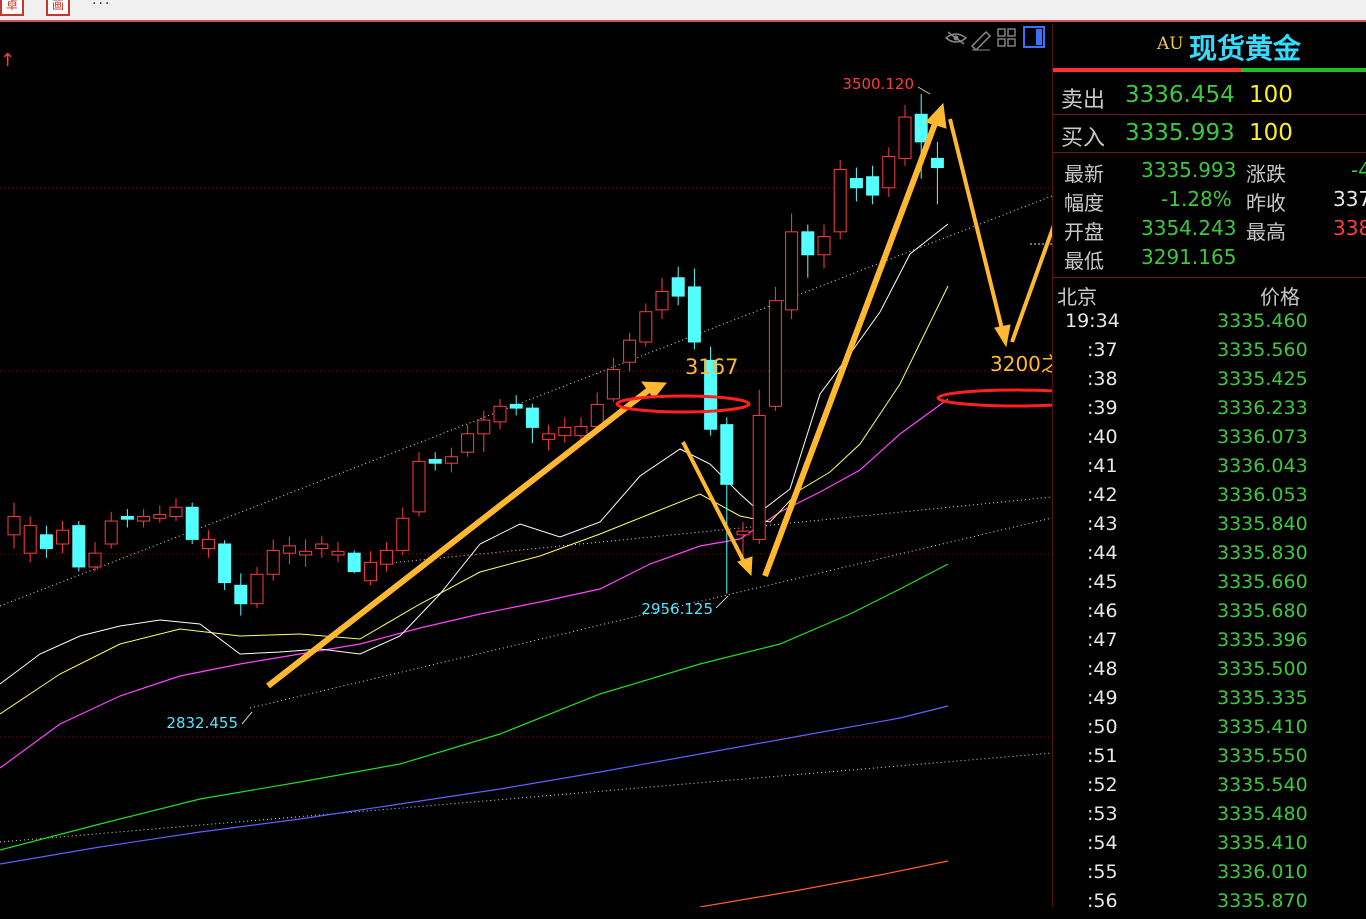  I want to click on support-ellipse, so click(994, 398).